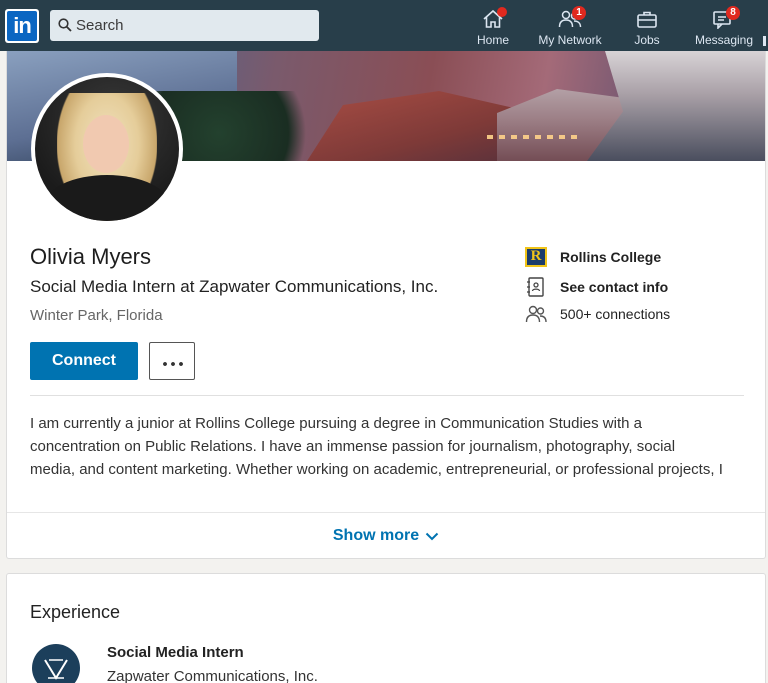 The height and width of the screenshot is (683, 768). Describe the element at coordinates (614, 287) in the screenshot. I see `contact-info-label: See contact info` at that location.